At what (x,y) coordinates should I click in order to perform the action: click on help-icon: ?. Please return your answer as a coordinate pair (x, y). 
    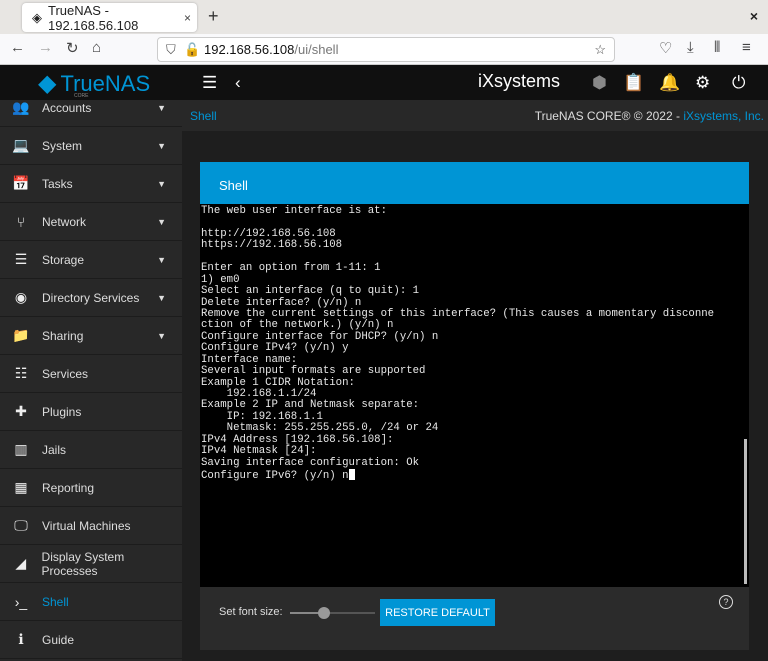
    Looking at the image, I should click on (726, 602).